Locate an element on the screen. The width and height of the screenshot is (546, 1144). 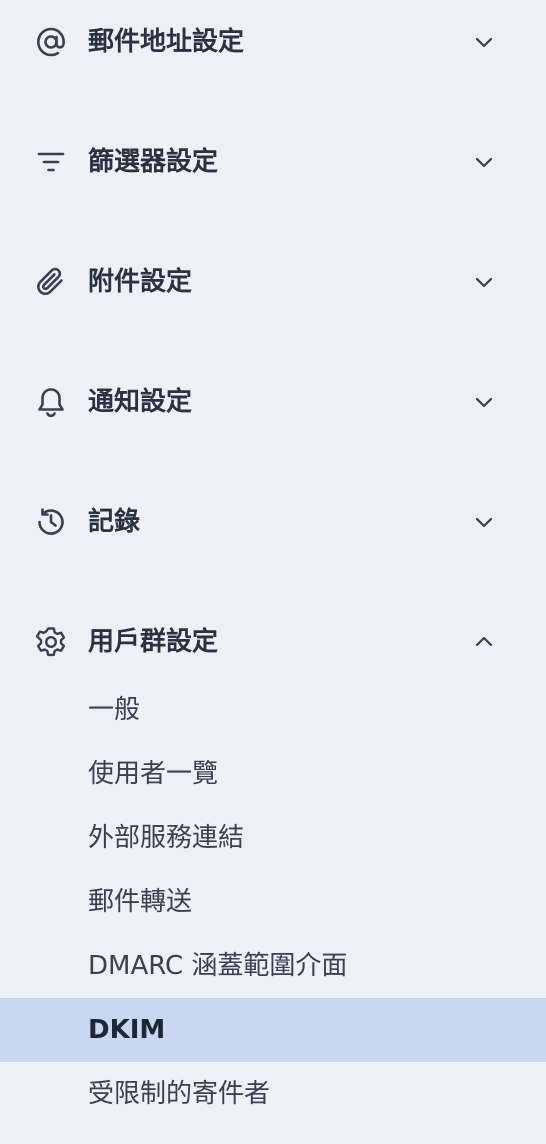
nav-subitem-label: DMARC 涵蓋範圍介面 is located at coordinates (218, 966).